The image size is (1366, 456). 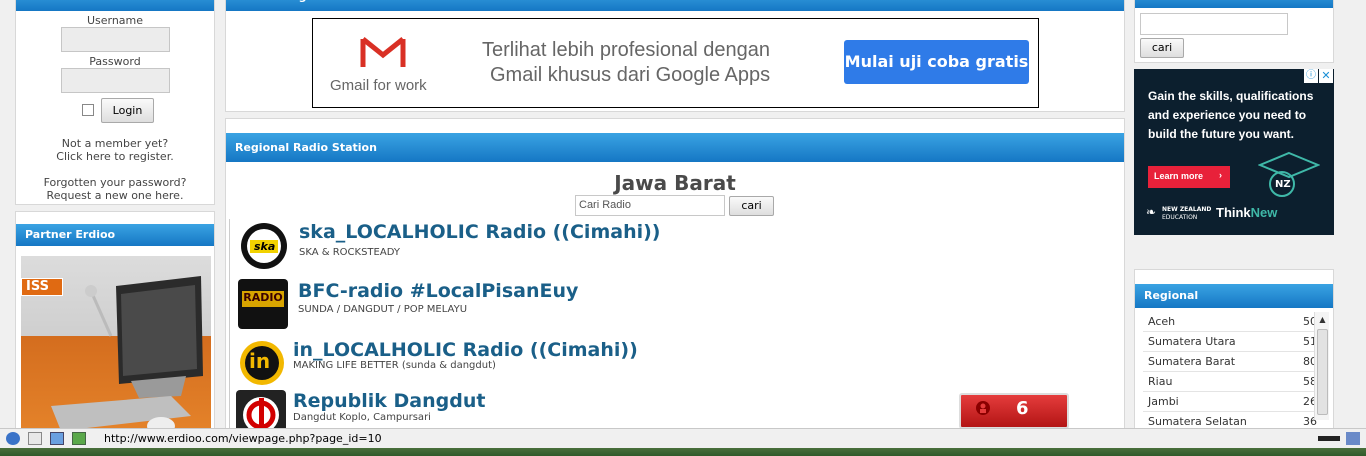 I want to click on register-link: Click here to register., so click(x=115, y=156).